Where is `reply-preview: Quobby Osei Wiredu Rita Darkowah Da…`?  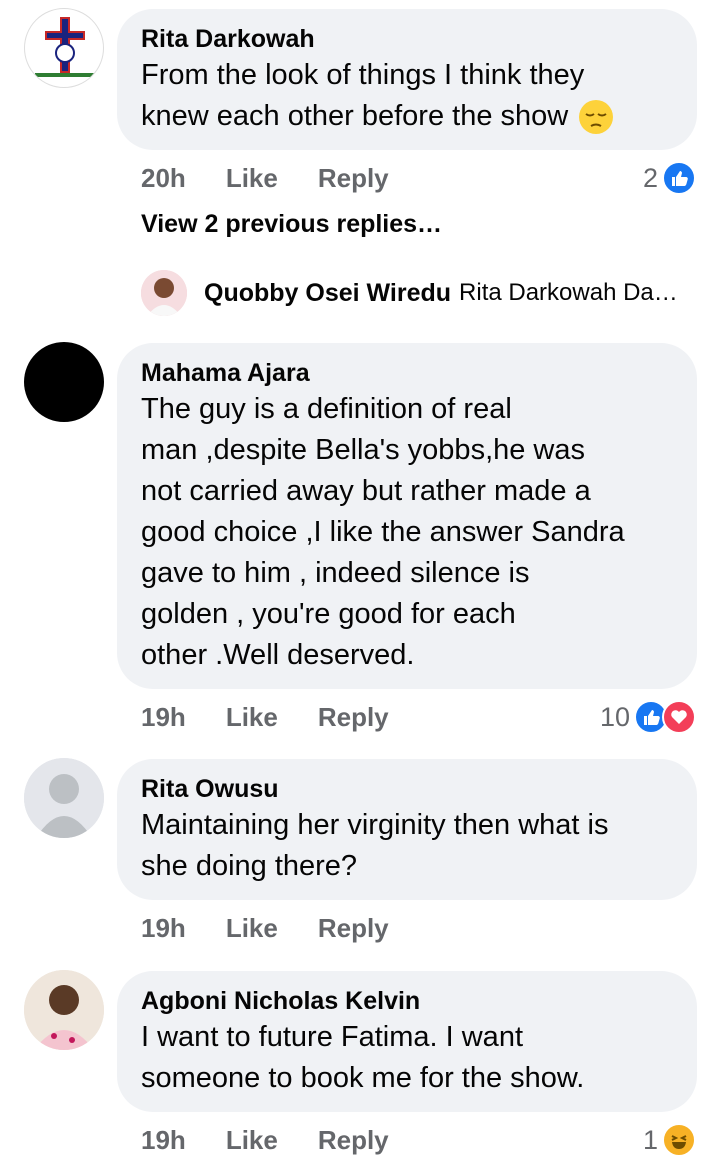 reply-preview: Quobby Osei Wiredu Rita Darkowah Da… is located at coordinates (409, 293).